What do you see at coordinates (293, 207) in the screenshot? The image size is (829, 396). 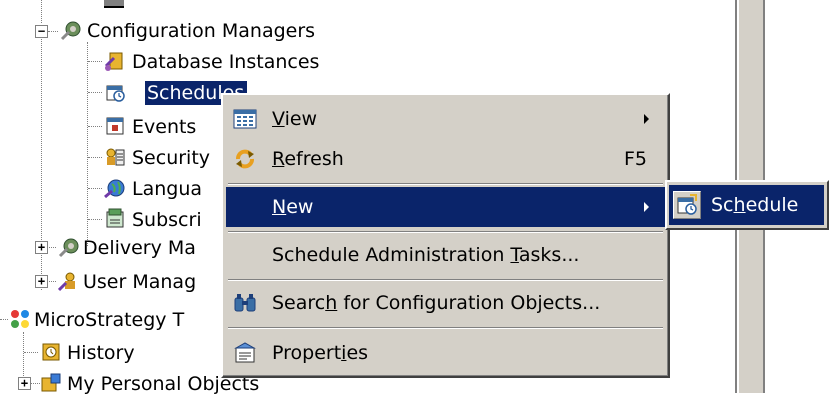 I see `menu-item-label: New` at bounding box center [293, 207].